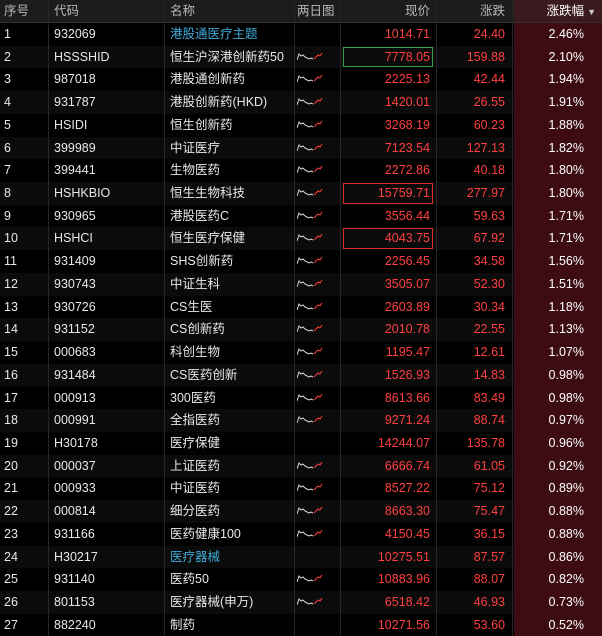 The height and width of the screenshot is (636, 602). Describe the element at coordinates (301, 57) in the screenshot. I see `table-row: 2 HSSSHID 恒生沪深港创新药50 7778.05 159.88 2.10%` at that location.